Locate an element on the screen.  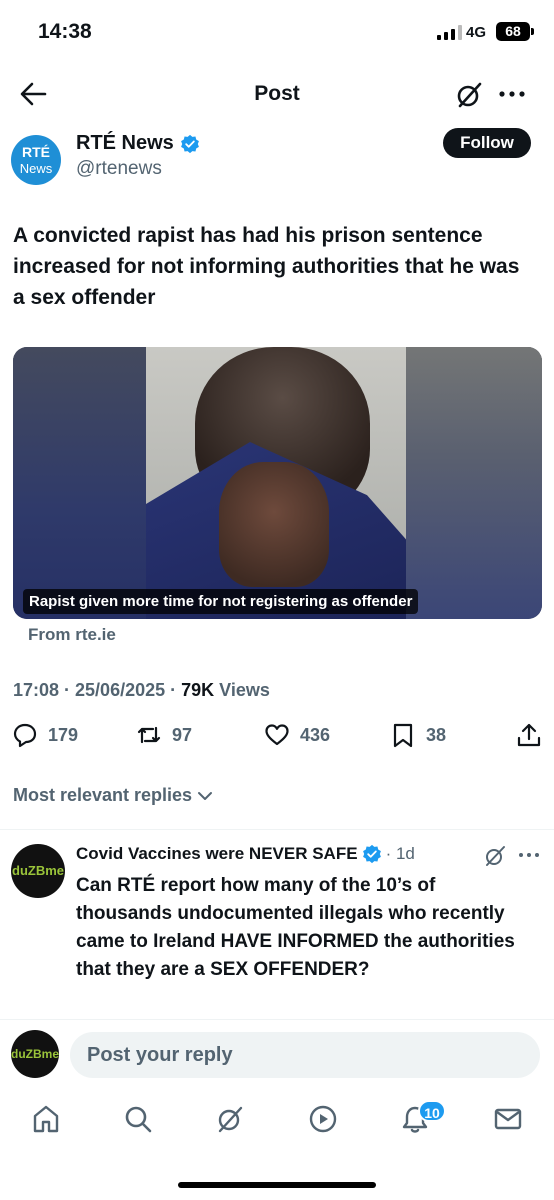
messages-icon is located at coordinates (508, 1119).